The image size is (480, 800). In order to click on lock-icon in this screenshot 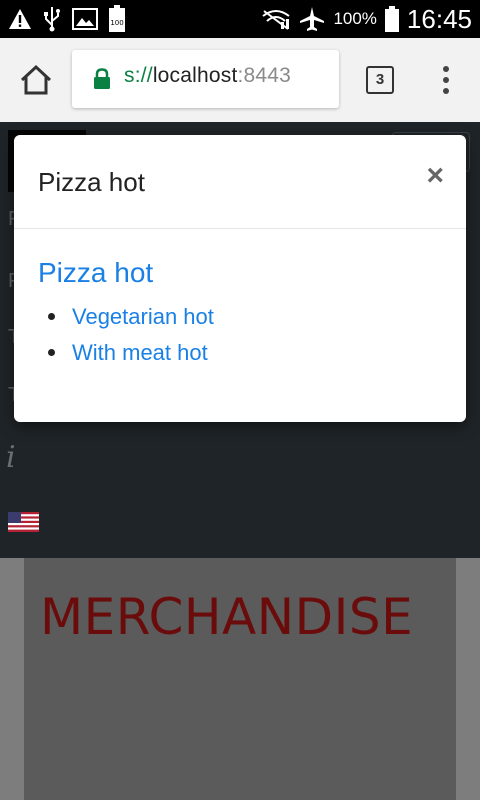, I will do `click(102, 78)`.